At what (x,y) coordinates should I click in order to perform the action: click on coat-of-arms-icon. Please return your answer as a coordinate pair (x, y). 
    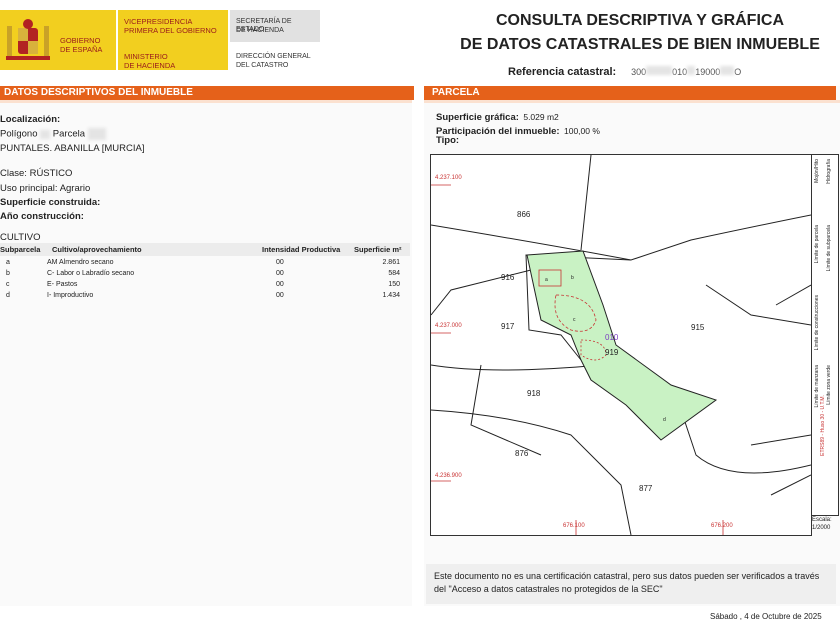
    Looking at the image, I should click on (28, 39).